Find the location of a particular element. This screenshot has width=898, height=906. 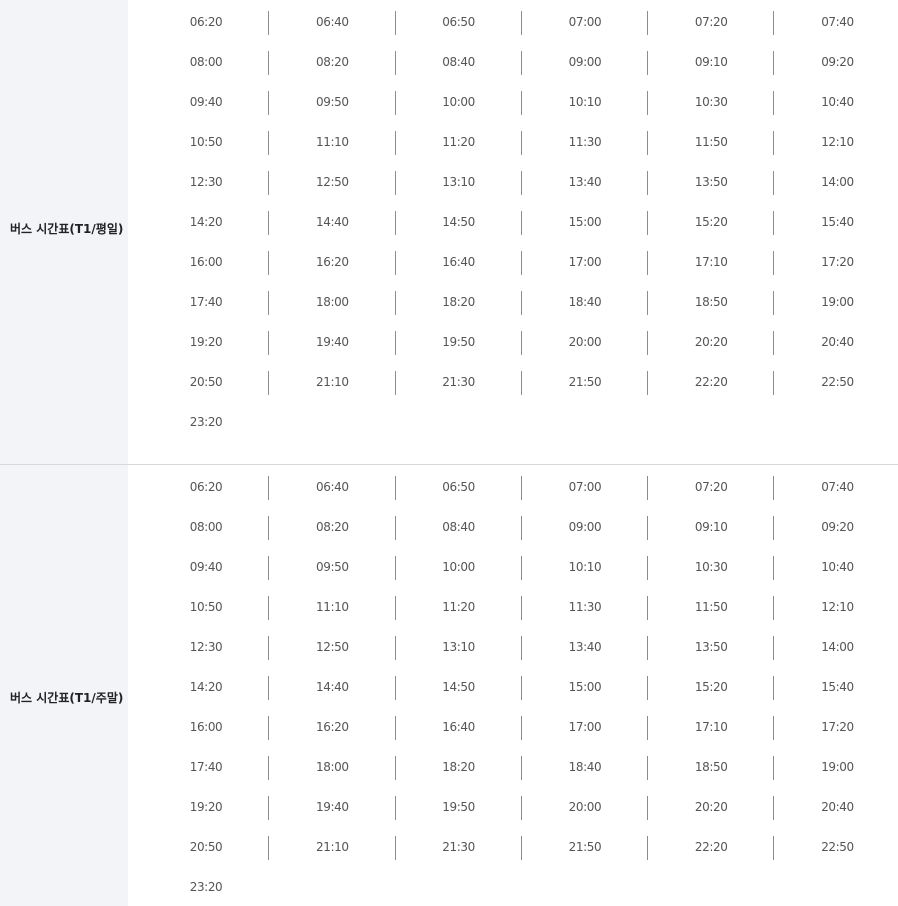

timetable-cell: 09:10 is located at coordinates (712, 60).